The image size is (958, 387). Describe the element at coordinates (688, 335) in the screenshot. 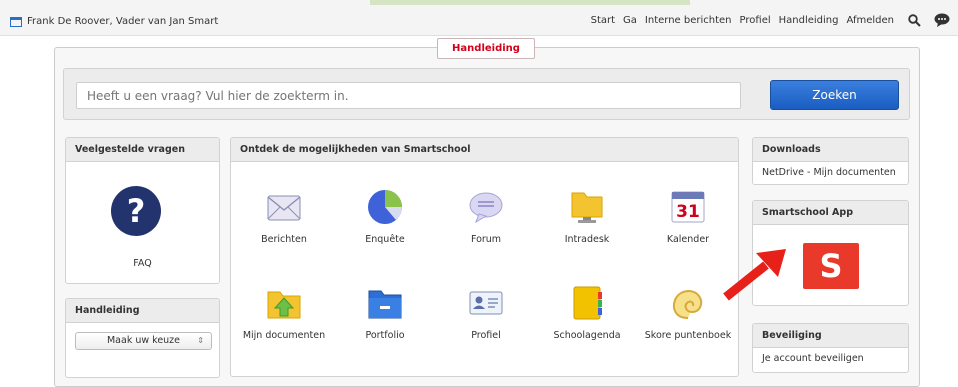

I see `app-label: Skore puntenboek` at that location.